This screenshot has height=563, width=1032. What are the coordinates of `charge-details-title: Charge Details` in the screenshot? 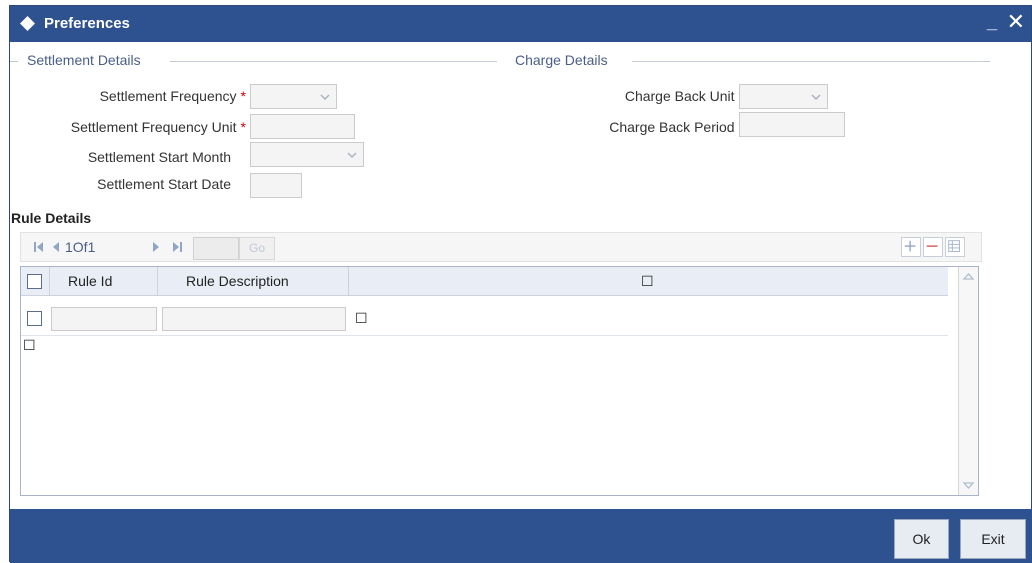 It's located at (561, 60).